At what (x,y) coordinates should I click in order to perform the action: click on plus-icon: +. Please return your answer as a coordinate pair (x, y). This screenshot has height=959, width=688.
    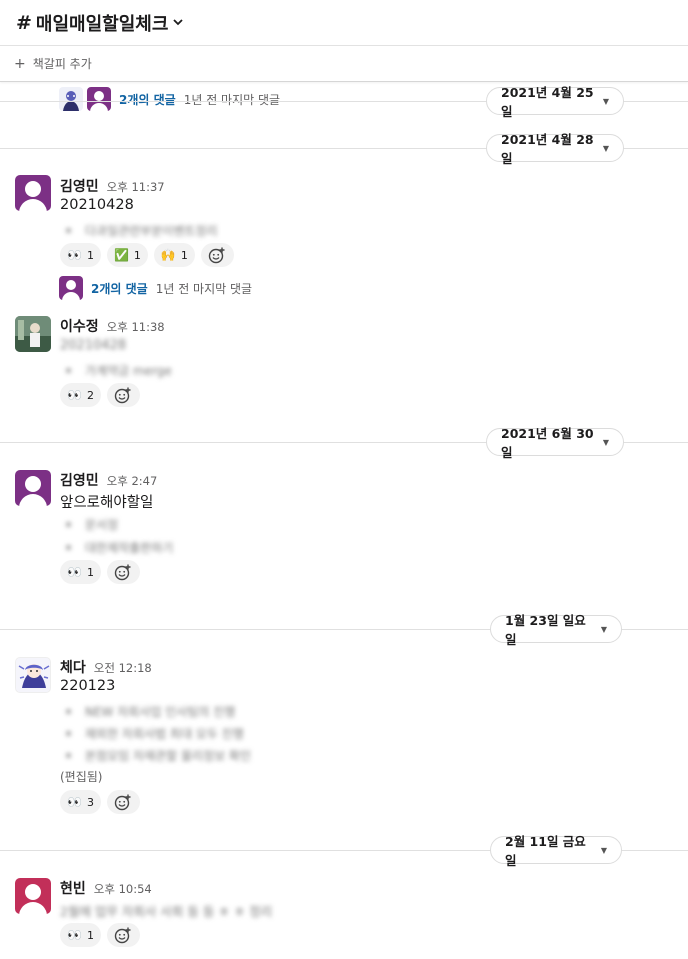
    Looking at the image, I should click on (20, 63).